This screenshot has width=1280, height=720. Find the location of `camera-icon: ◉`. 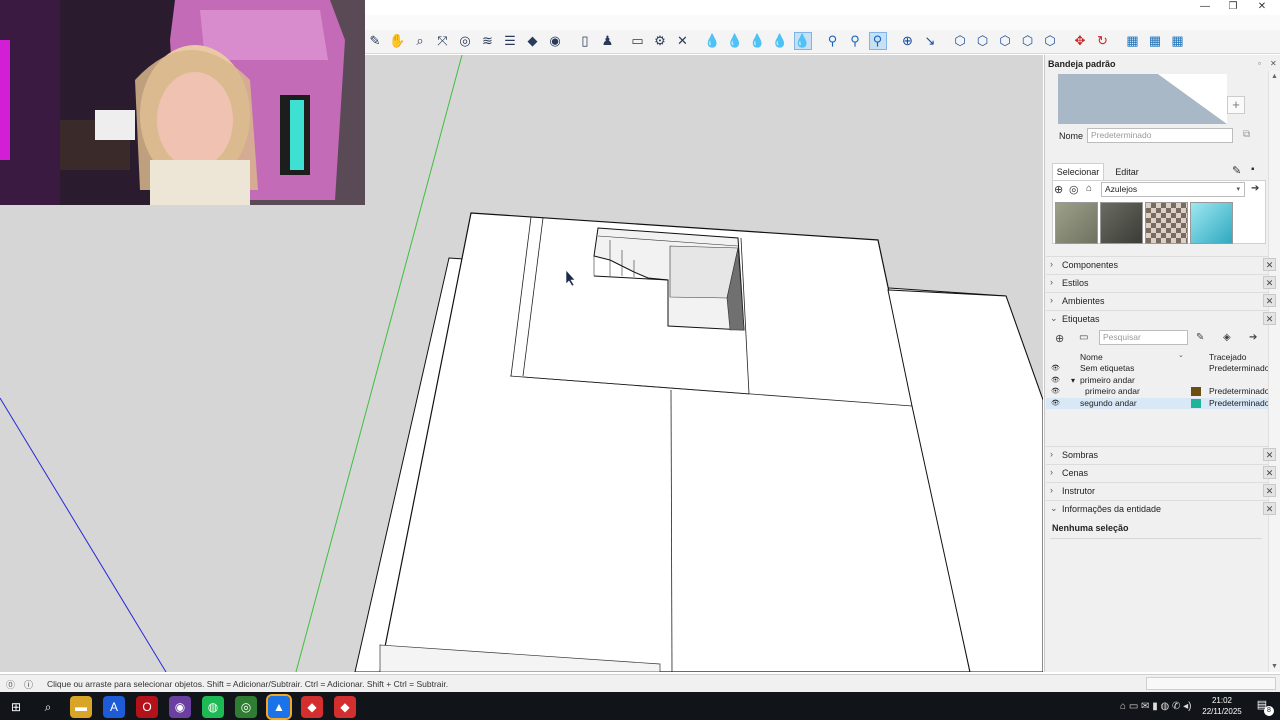

camera-icon: ◉ is located at coordinates (555, 41).